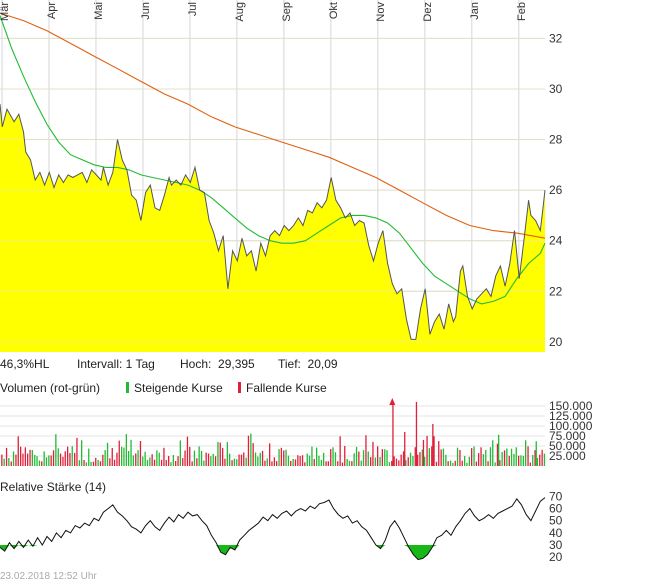 The image size is (645, 587). Describe the element at coordinates (5, 11) in the screenshot. I see `month-label: Mär` at that location.